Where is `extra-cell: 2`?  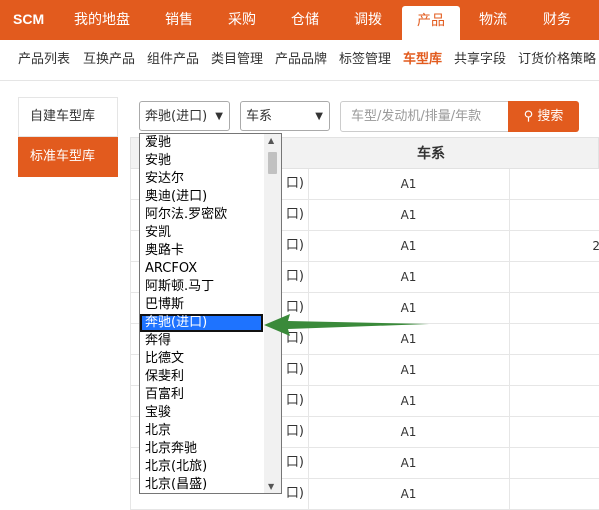 extra-cell: 2 is located at coordinates (554, 246).